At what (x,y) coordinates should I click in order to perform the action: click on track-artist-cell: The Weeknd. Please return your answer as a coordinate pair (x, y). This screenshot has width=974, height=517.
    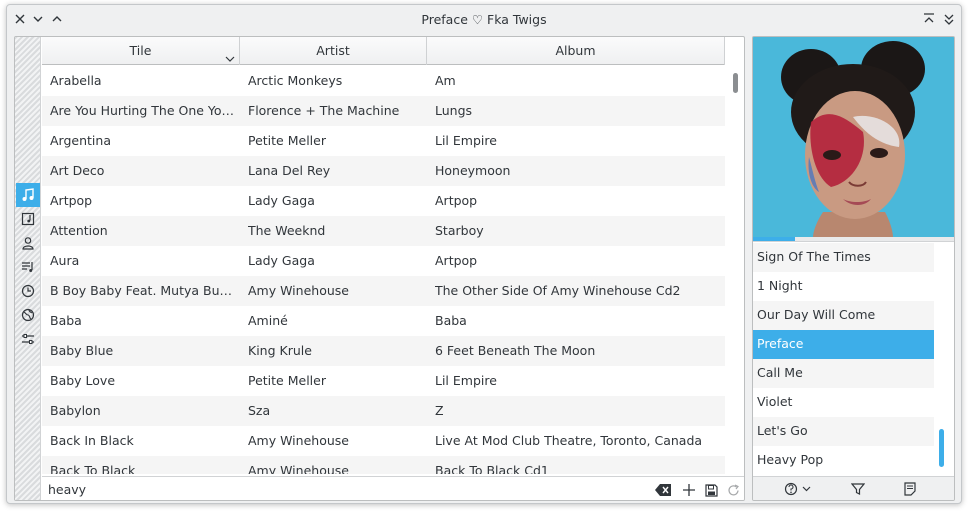
    Looking at the image, I should click on (287, 230).